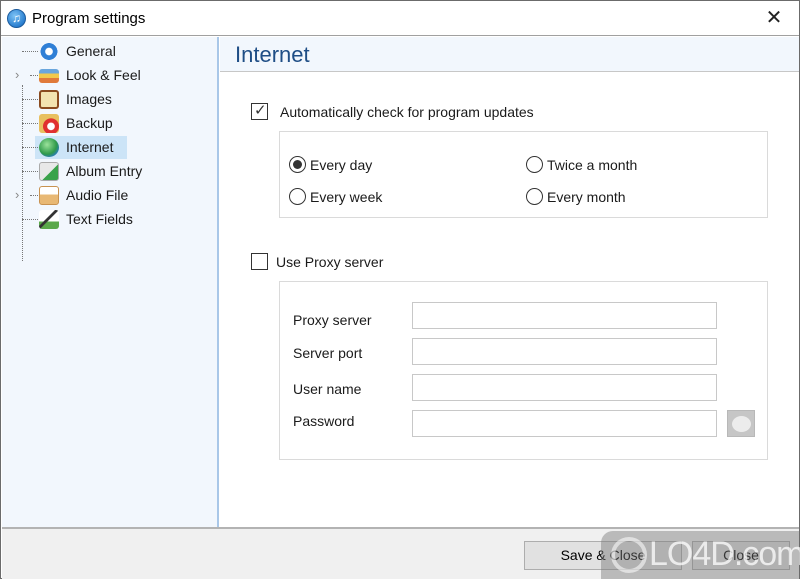 The height and width of the screenshot is (579, 800). What do you see at coordinates (89, 99) in the screenshot?
I see `sidebar-item-label: Images` at bounding box center [89, 99].